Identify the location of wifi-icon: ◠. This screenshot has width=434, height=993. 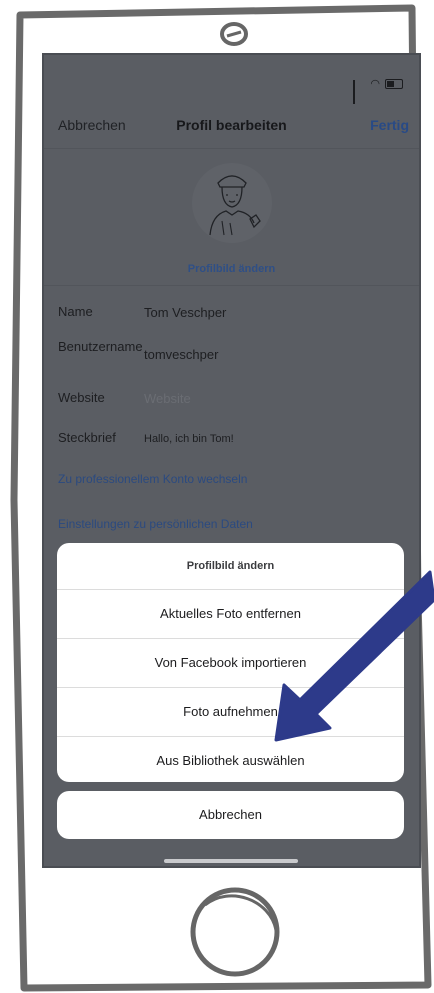
(375, 84).